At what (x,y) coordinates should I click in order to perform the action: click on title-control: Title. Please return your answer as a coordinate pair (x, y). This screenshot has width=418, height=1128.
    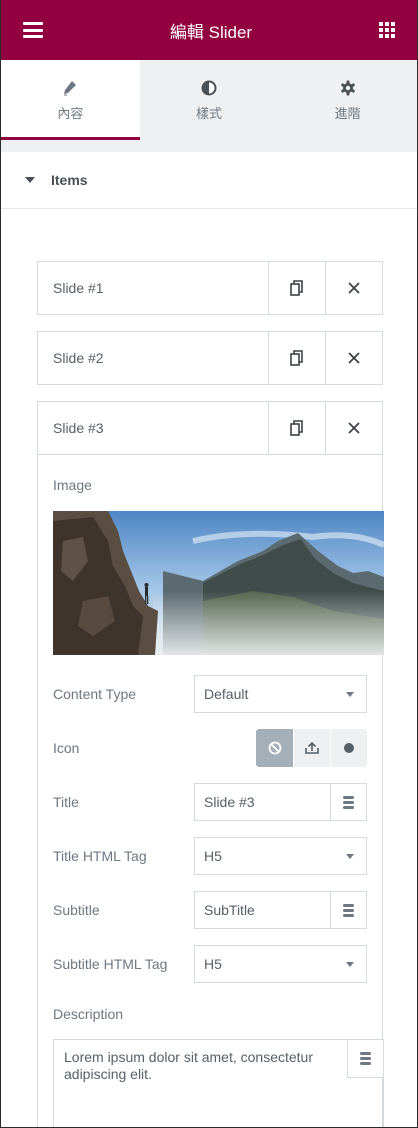
    Looking at the image, I should click on (210, 802).